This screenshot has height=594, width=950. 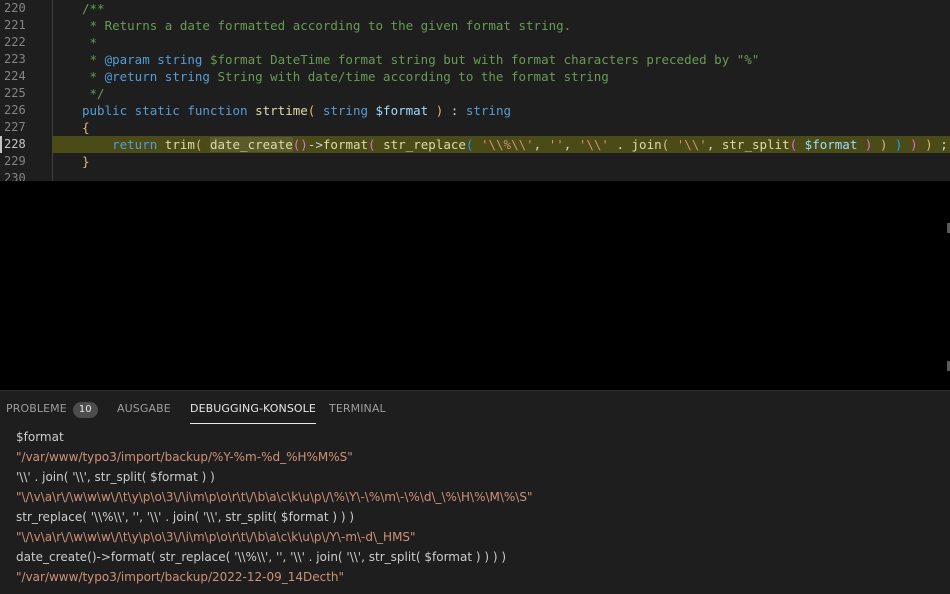 I want to click on console-input-line: $format, so click(x=40, y=437).